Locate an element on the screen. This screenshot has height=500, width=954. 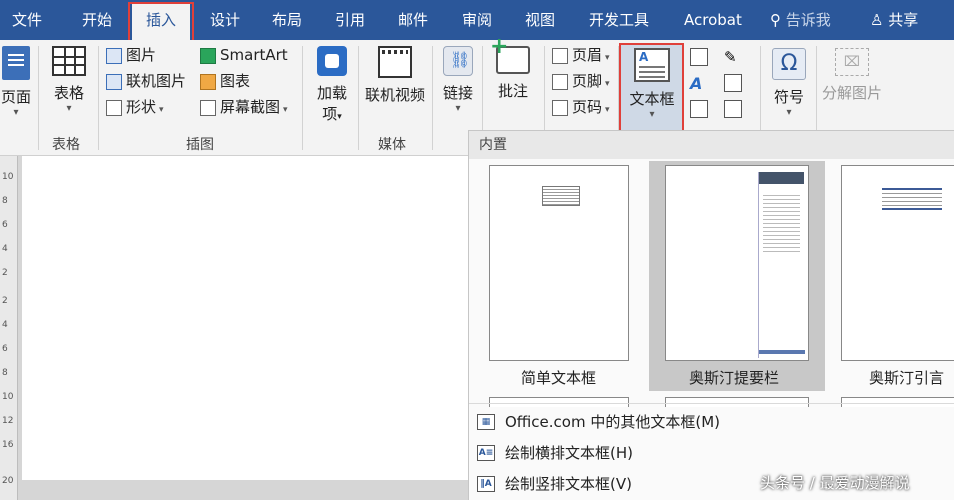
date-time-icon is located at coordinates (733, 83).